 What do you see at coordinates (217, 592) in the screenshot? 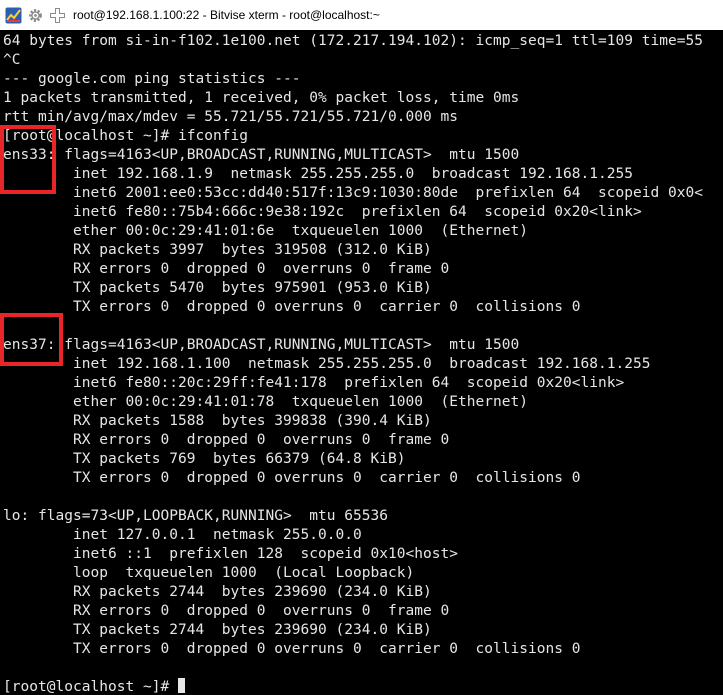
I see `terminal-line: RX packets 2744 bytes 239690 (234.0 KiB)` at bounding box center [217, 592].